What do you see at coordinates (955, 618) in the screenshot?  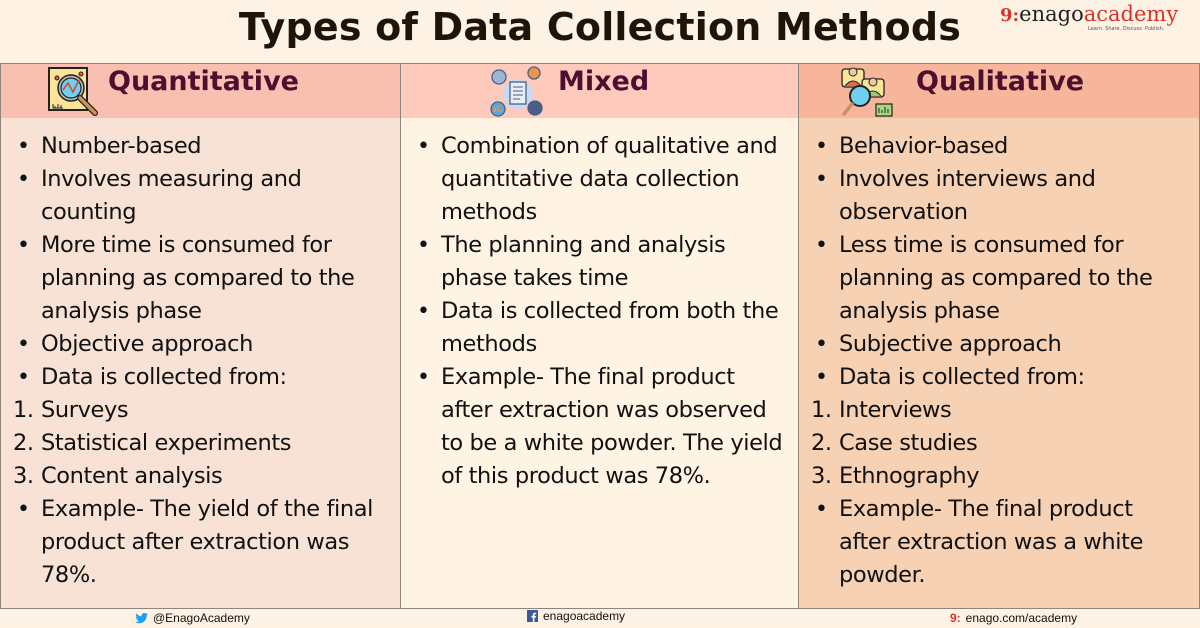 I see `enago-mark-icon: 9:` at bounding box center [955, 618].